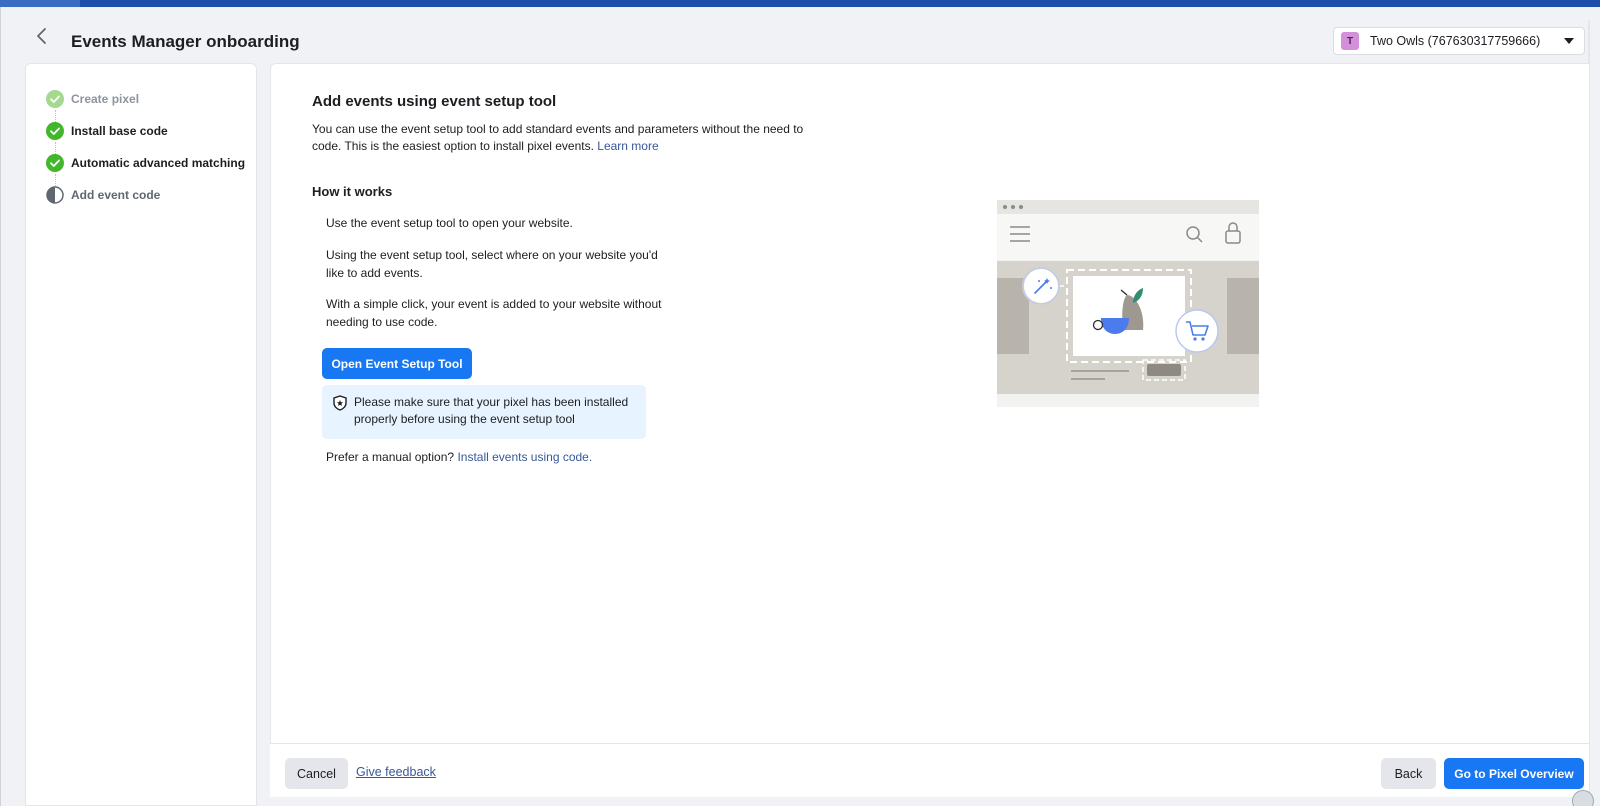  I want to click on top-accent-bar, so click(800, 3).